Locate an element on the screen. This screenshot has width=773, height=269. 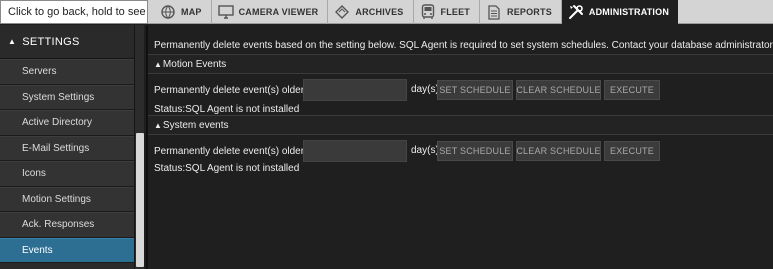
system-clear-schedule-button: CLEAR SCHEDULE is located at coordinates (558, 151).